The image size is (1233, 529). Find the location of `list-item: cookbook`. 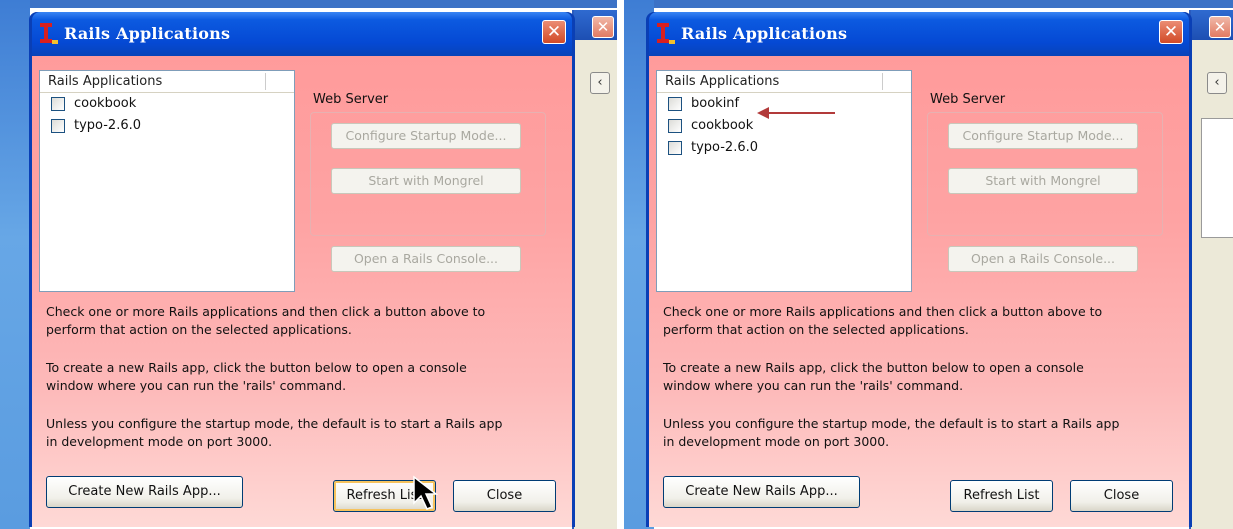

list-item: cookbook is located at coordinates (167, 104).